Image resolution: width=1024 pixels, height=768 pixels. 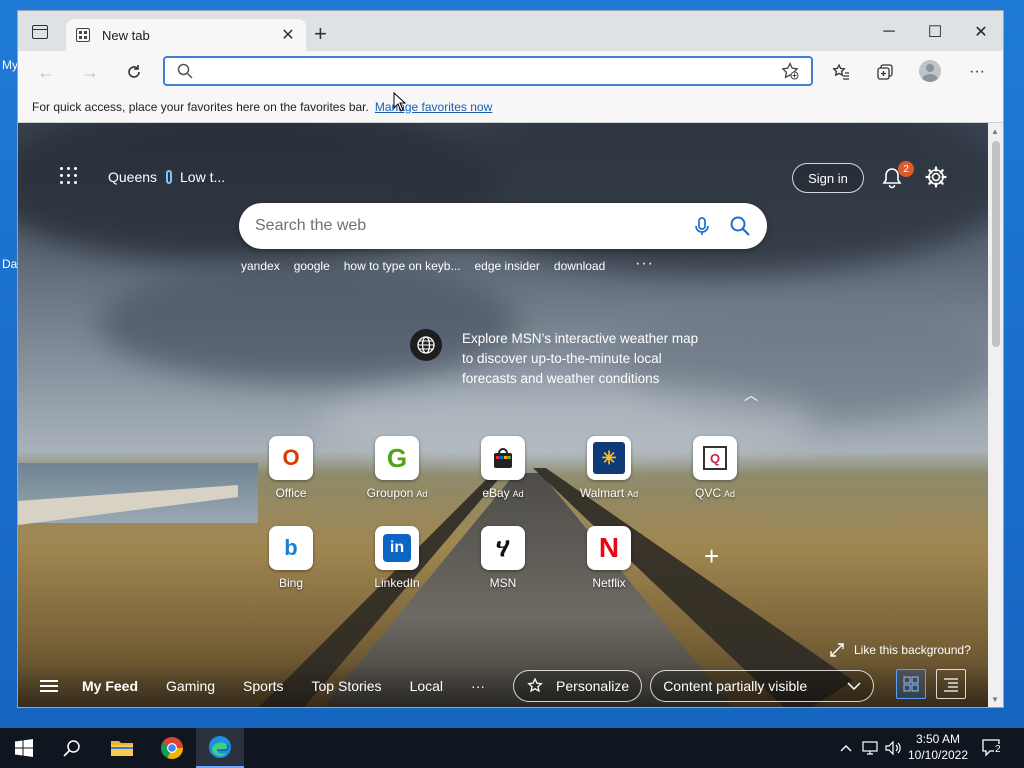 I want to click on taskbar: 3:50 AM 10/10/2022 2, so click(x=512, y=748).